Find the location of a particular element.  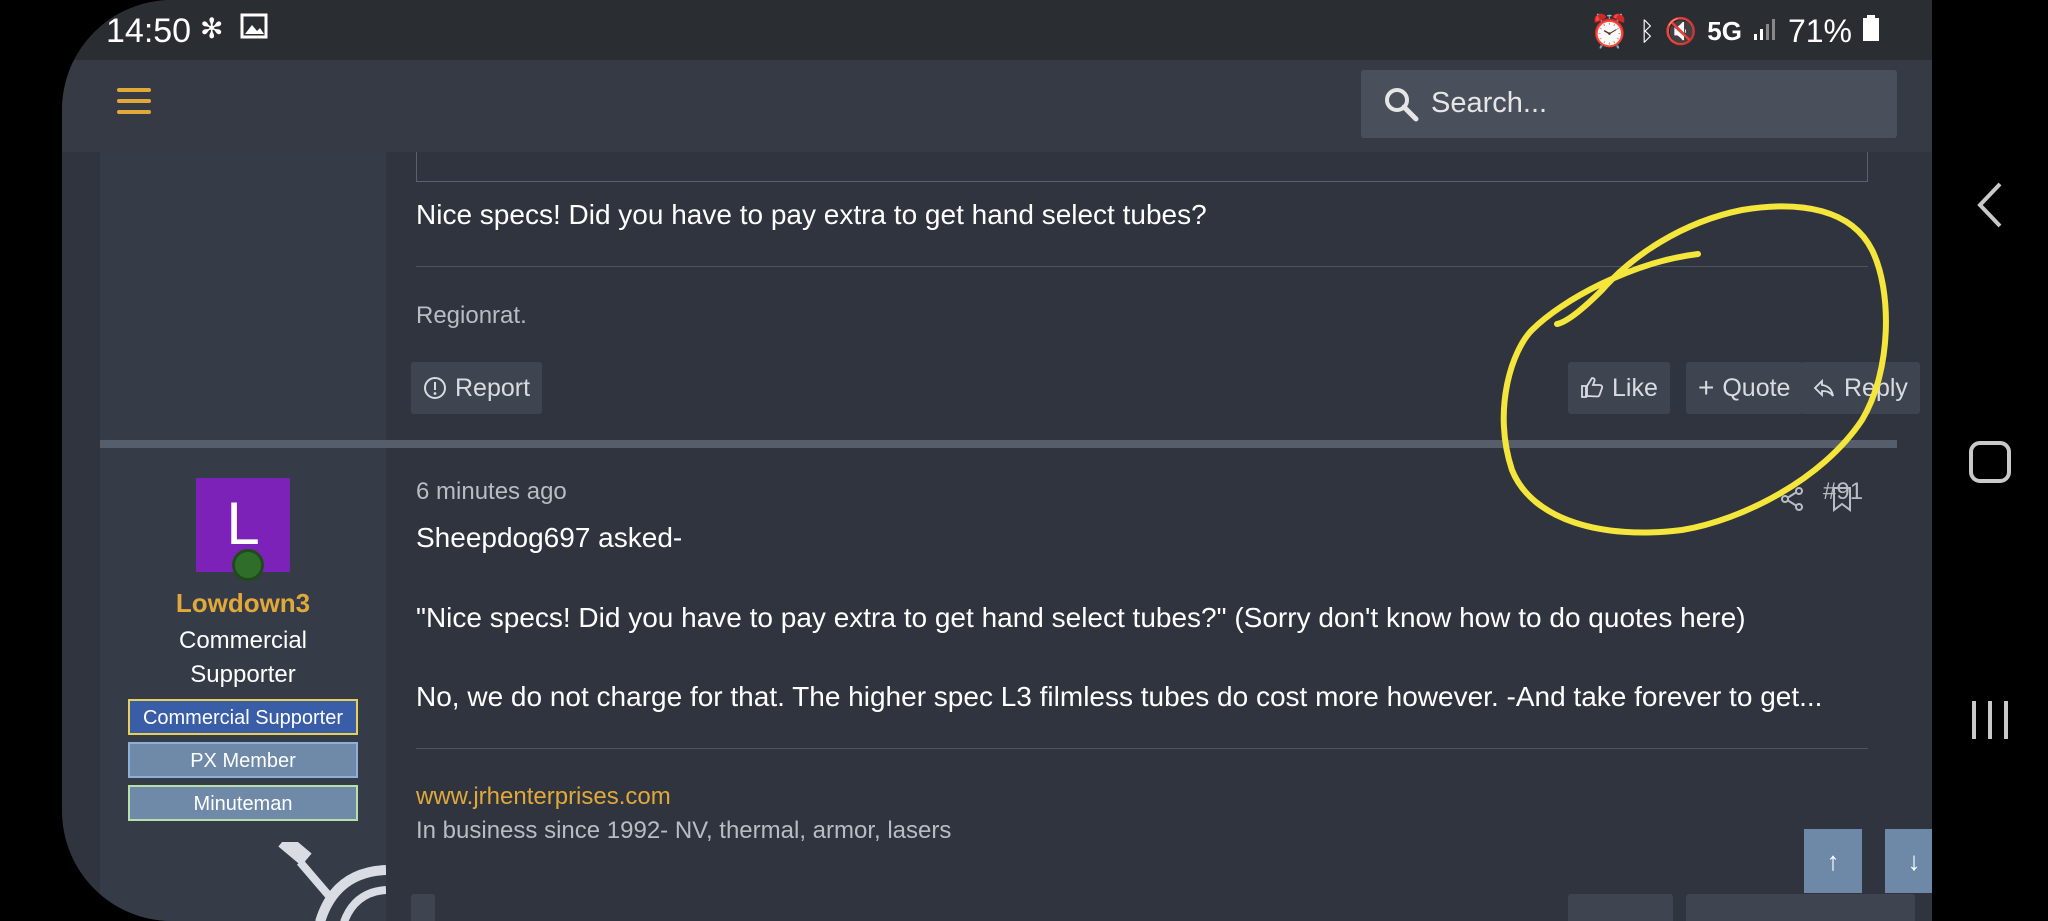

recents-icon is located at coordinates (1990, 720).